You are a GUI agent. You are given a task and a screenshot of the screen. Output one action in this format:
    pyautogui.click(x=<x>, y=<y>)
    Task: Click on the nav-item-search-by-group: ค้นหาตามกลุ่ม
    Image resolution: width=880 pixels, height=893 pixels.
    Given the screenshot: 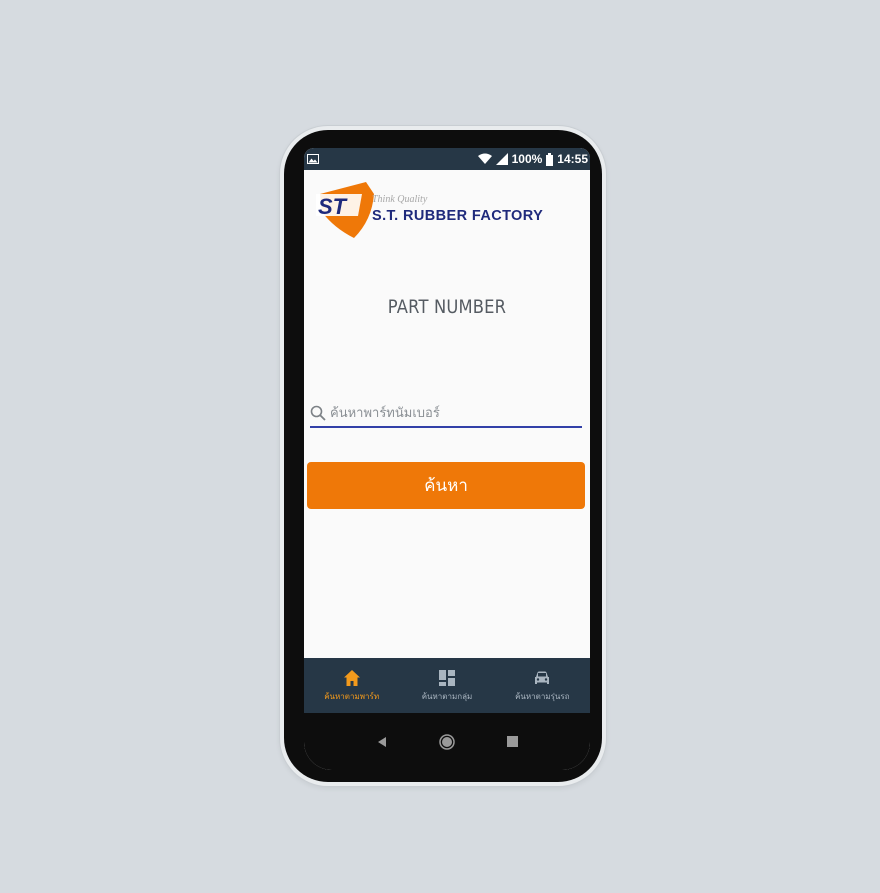 What is the action you would take?
    pyautogui.click(x=447, y=686)
    